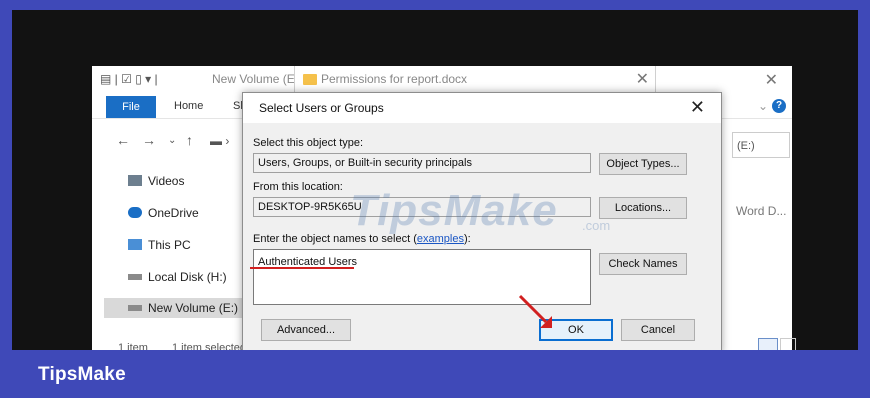 The height and width of the screenshot is (398, 870). I want to click on address-bar-fragment: (E:), so click(761, 145).